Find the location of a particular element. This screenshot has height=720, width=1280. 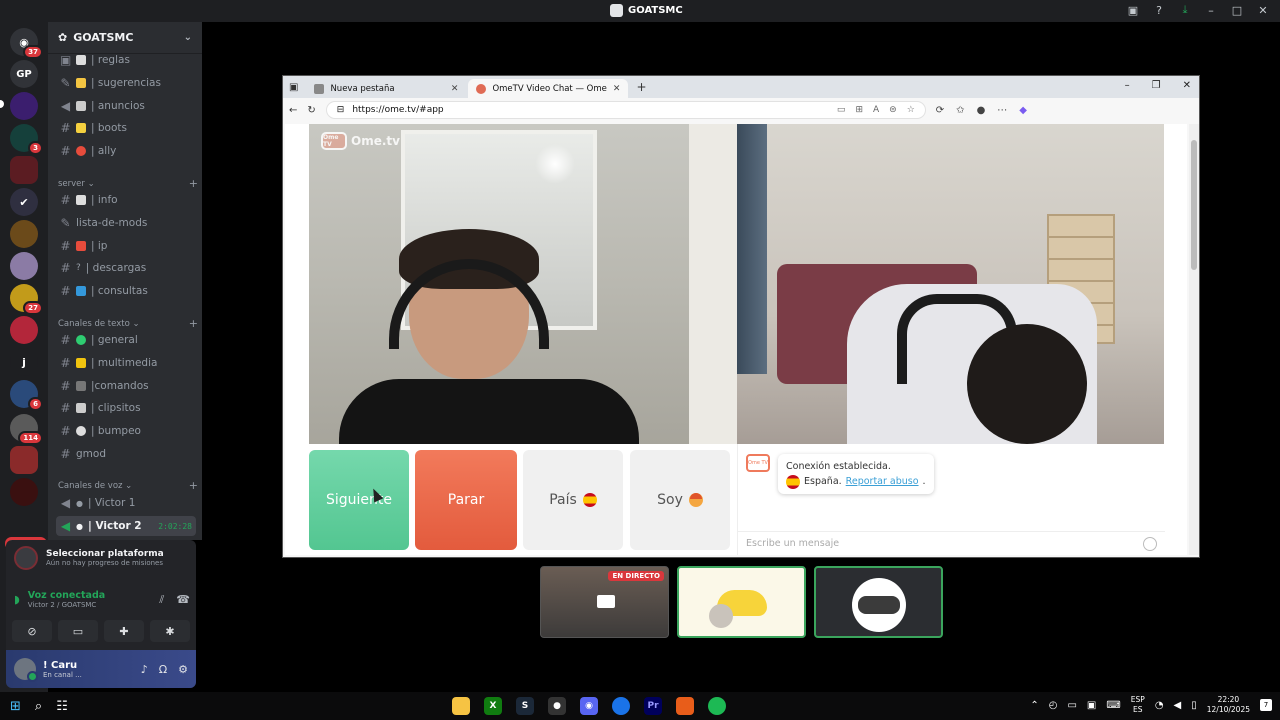

mic-icon: ♪ is located at coordinates (144, 669).